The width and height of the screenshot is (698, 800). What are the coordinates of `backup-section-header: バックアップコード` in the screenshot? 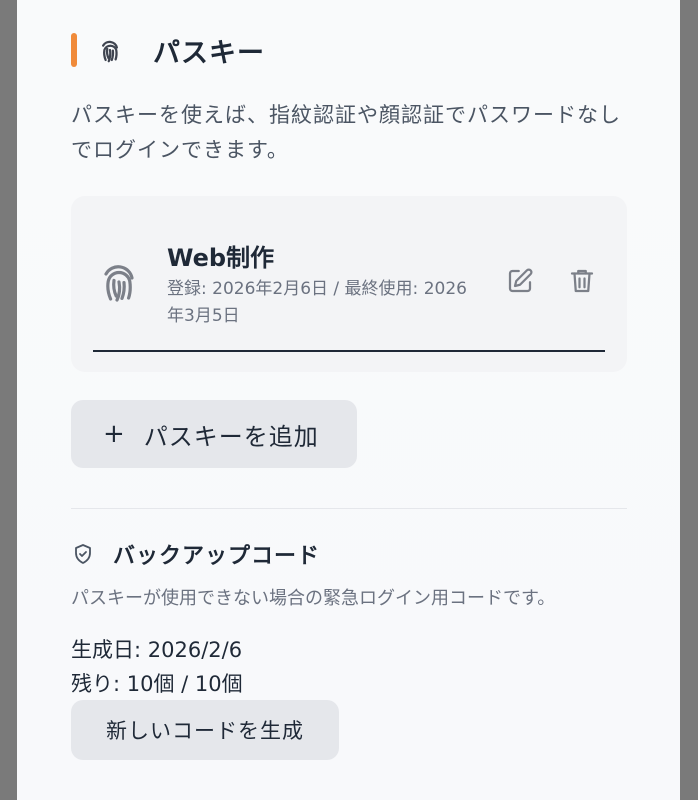 It's located at (195, 554).